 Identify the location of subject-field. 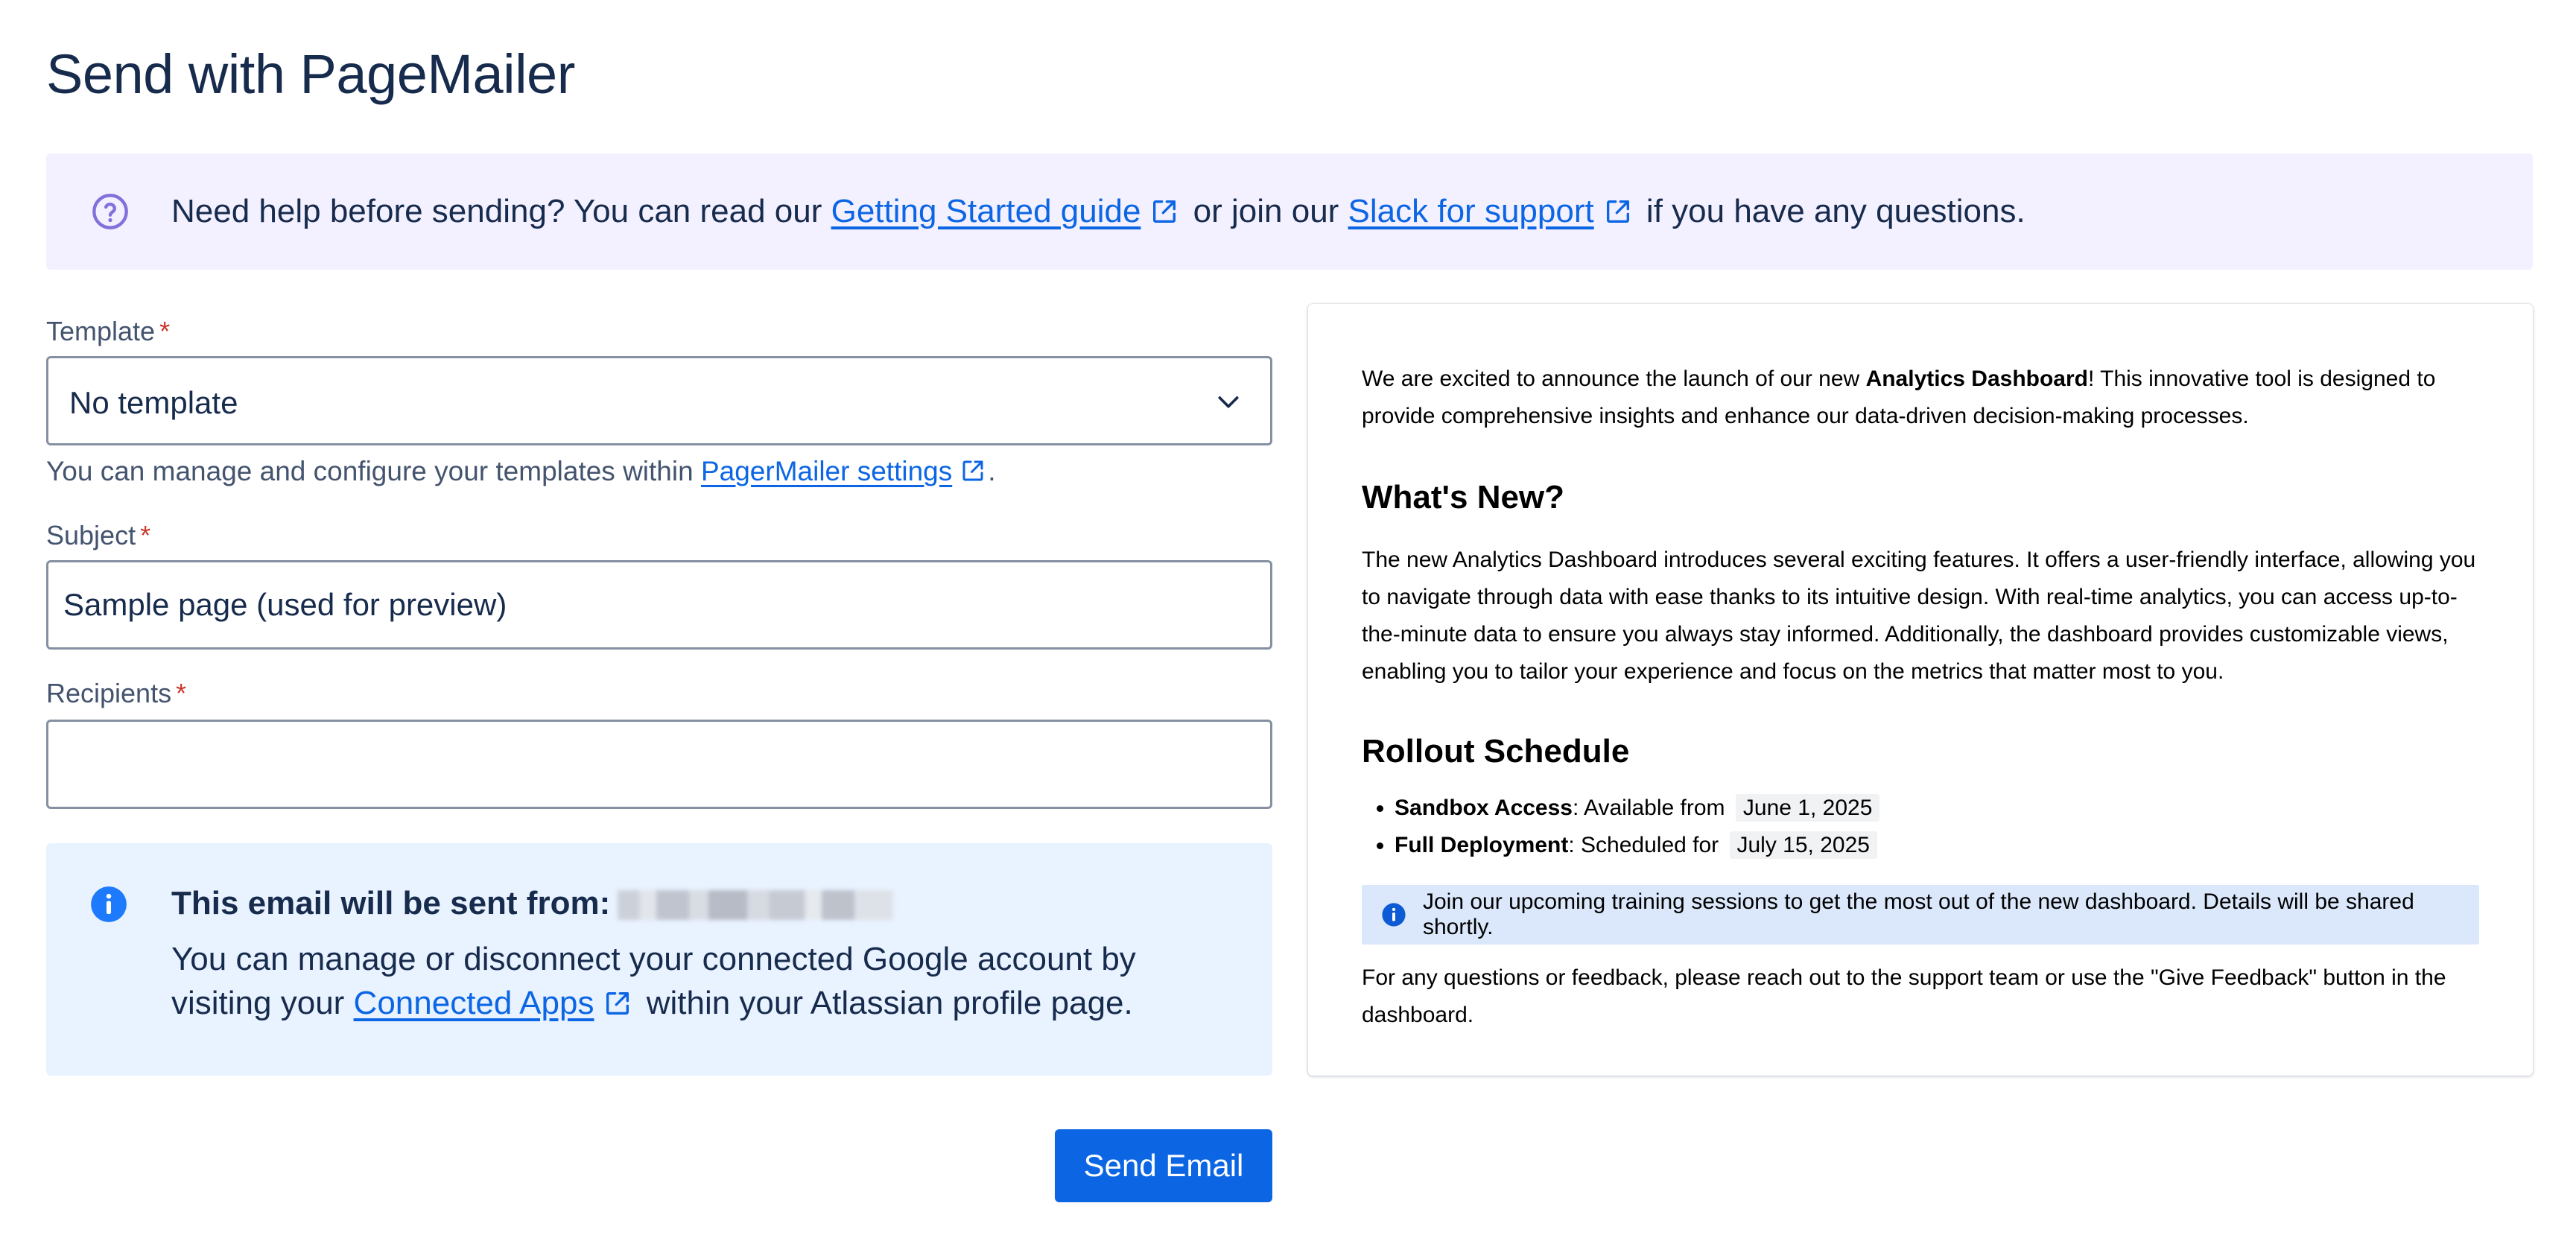
(659, 605).